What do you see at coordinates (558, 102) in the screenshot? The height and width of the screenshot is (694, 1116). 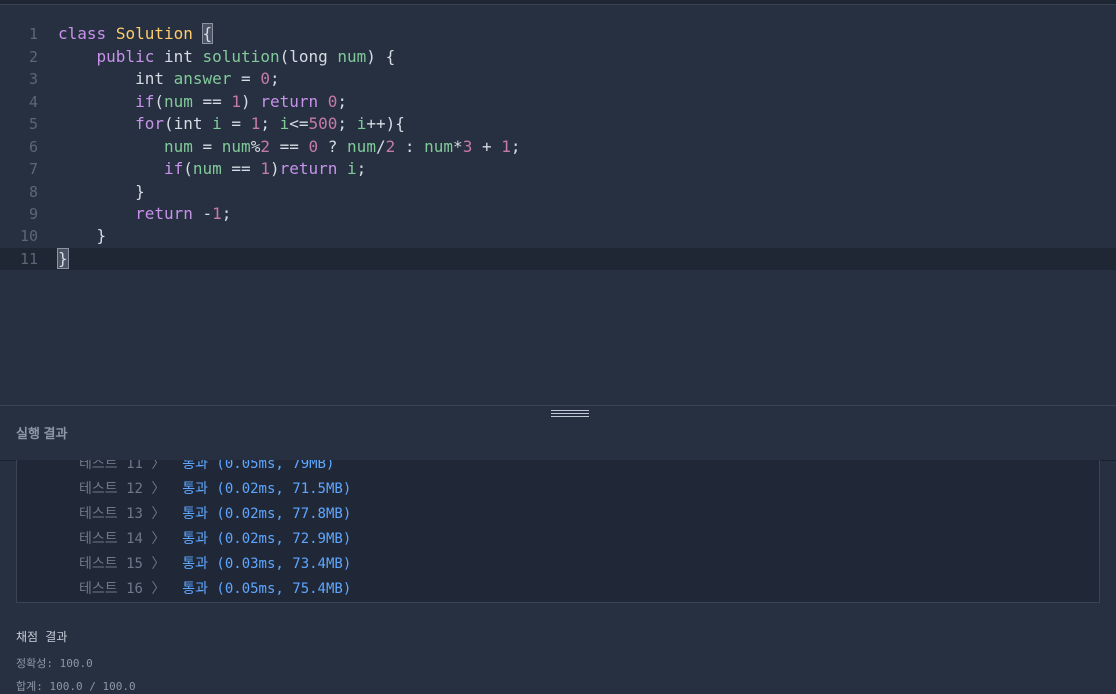 I see `code-line: 4 if(num == 1) return 0;` at bounding box center [558, 102].